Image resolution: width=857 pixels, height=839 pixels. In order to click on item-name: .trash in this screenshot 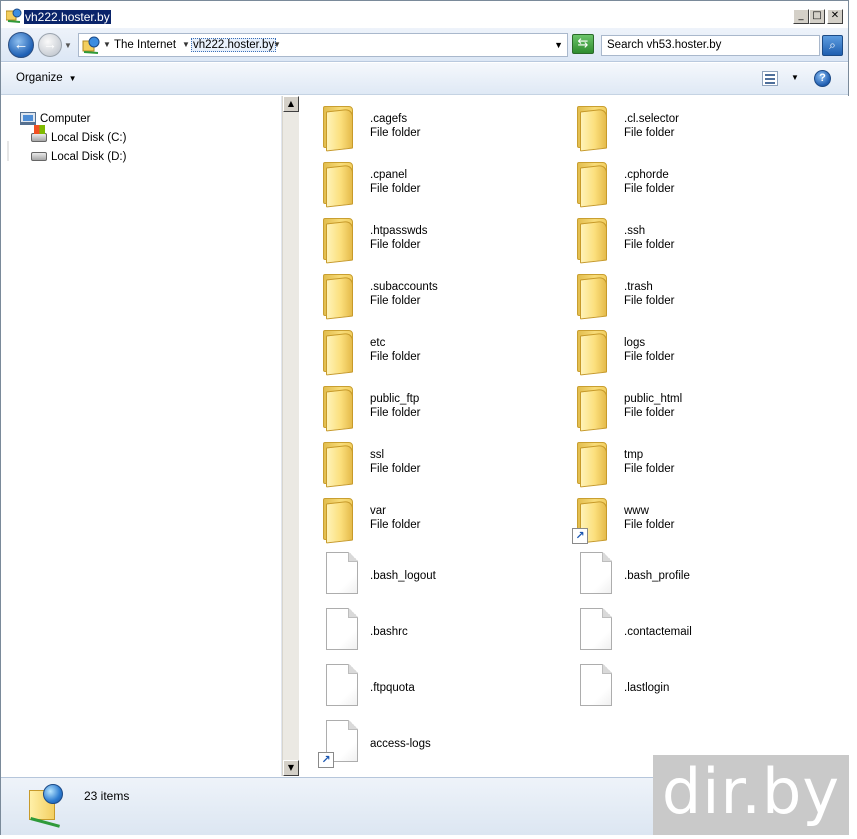, I will do `click(638, 287)`.